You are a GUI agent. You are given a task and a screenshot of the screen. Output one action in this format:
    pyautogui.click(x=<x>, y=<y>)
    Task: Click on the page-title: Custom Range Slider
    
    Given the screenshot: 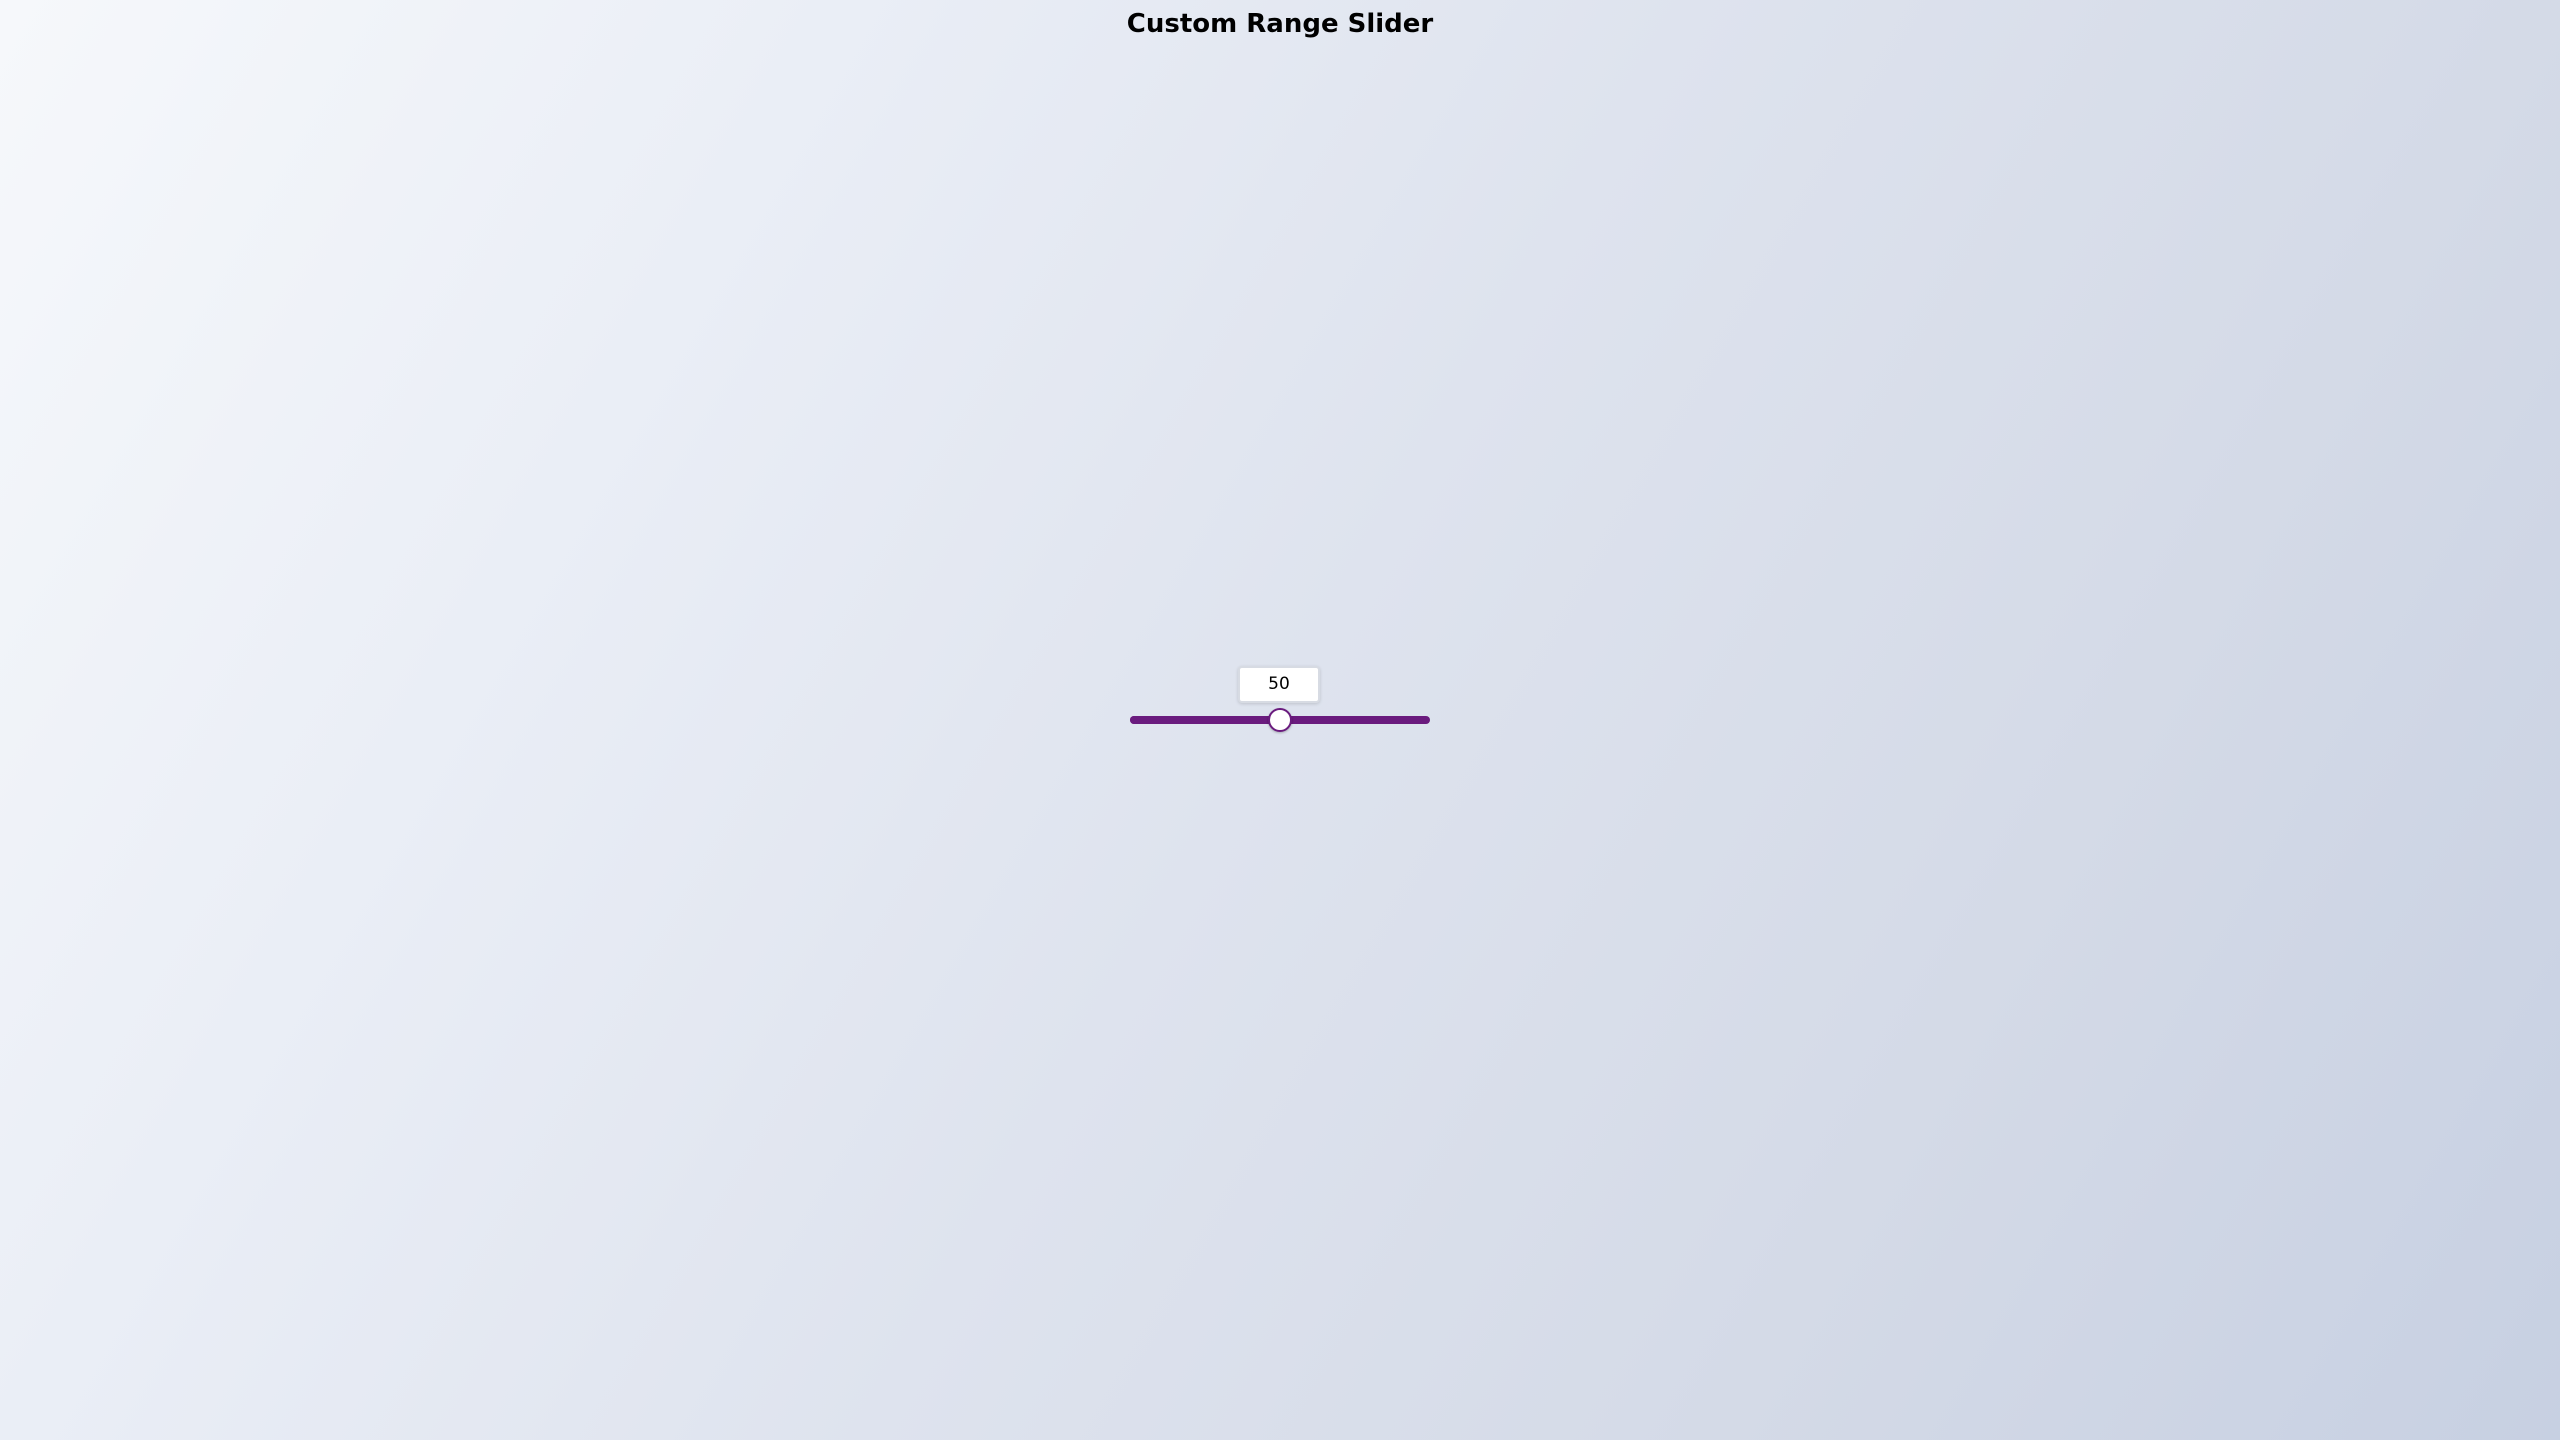 What is the action you would take?
    pyautogui.click(x=1280, y=24)
    